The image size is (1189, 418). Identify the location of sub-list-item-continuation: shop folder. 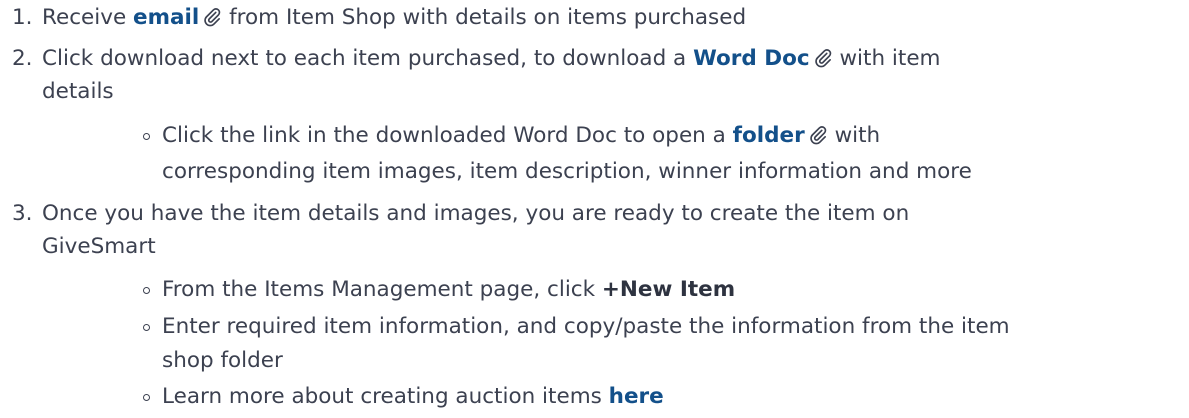
(222, 360).